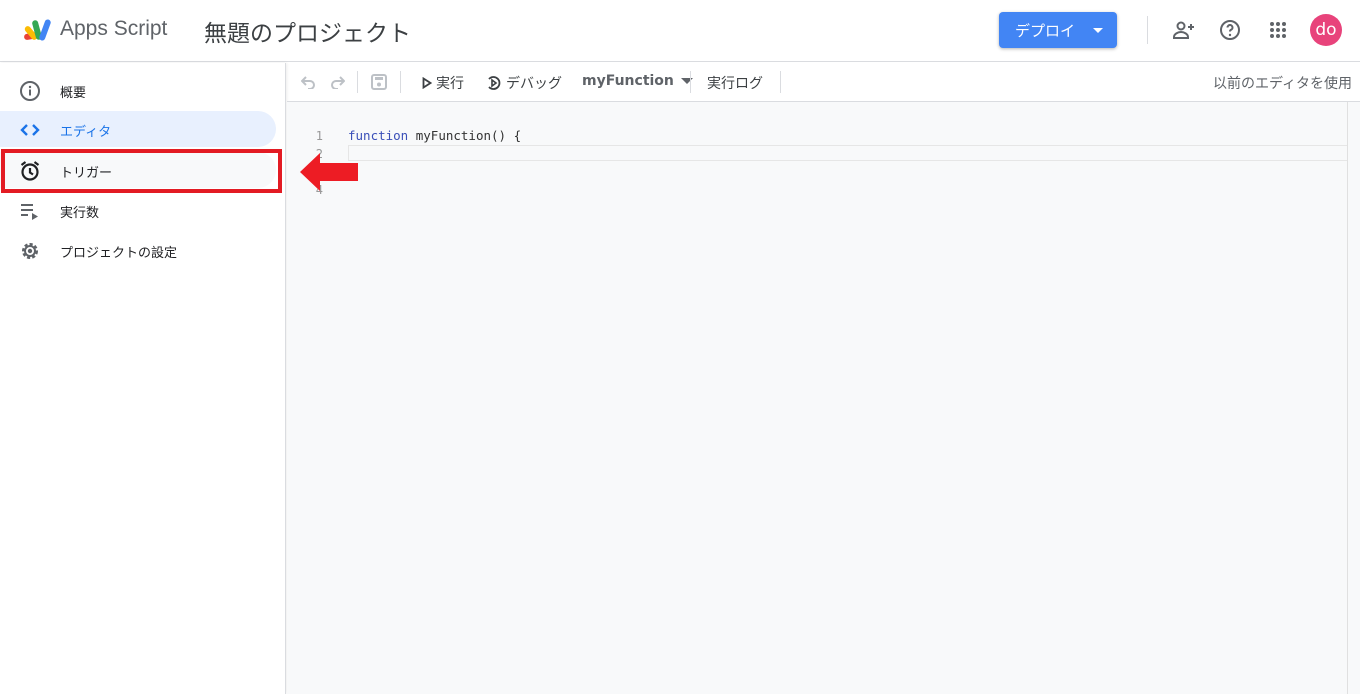 The width and height of the screenshot is (1360, 694). What do you see at coordinates (1326, 30) in the screenshot?
I see `avatar: do` at bounding box center [1326, 30].